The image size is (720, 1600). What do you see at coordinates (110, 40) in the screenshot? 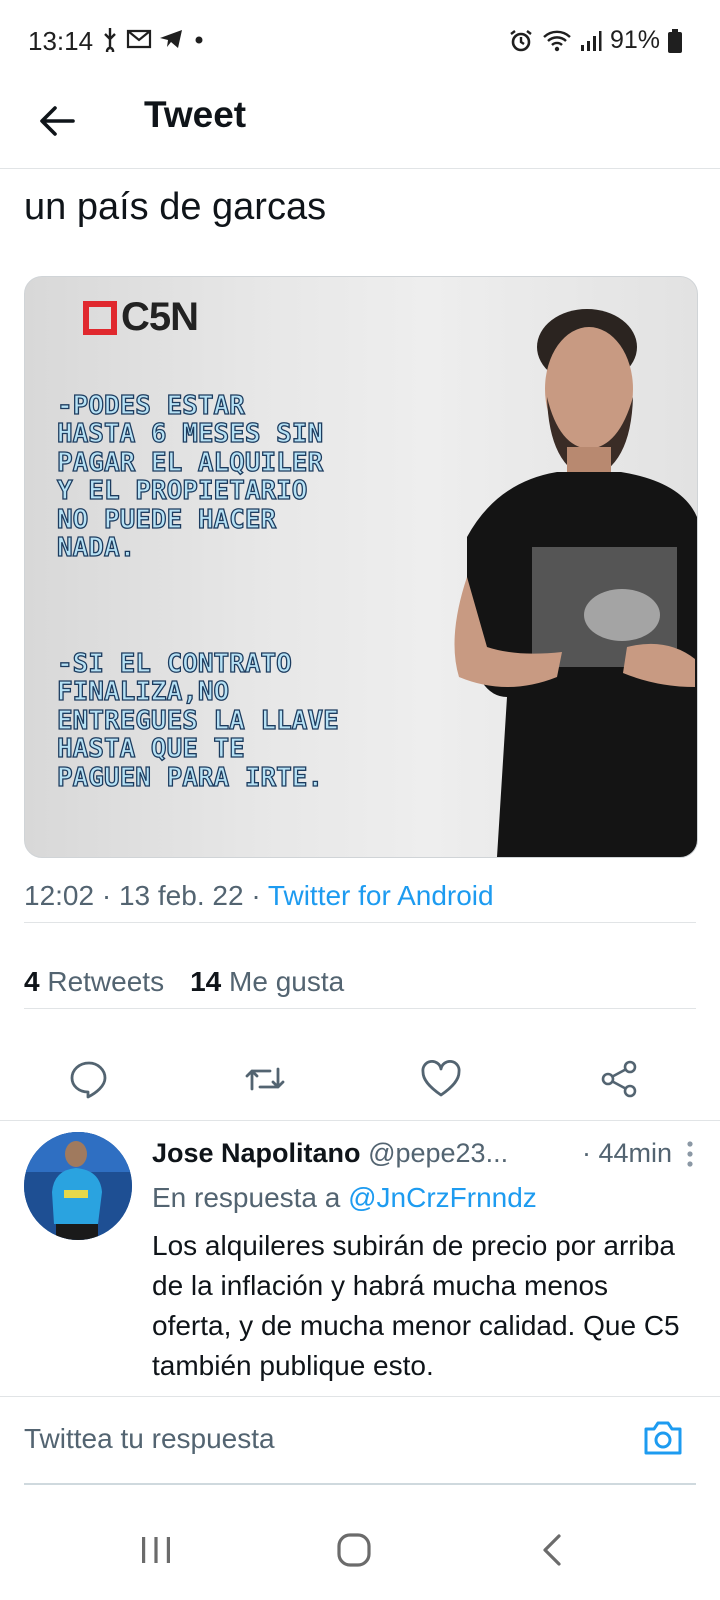
I see `usb-icon` at bounding box center [110, 40].